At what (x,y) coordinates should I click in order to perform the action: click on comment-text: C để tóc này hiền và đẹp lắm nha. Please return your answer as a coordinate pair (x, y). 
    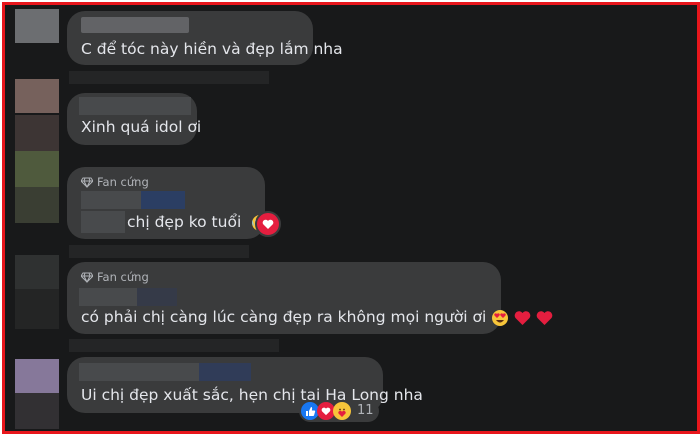
    Looking at the image, I should click on (212, 49).